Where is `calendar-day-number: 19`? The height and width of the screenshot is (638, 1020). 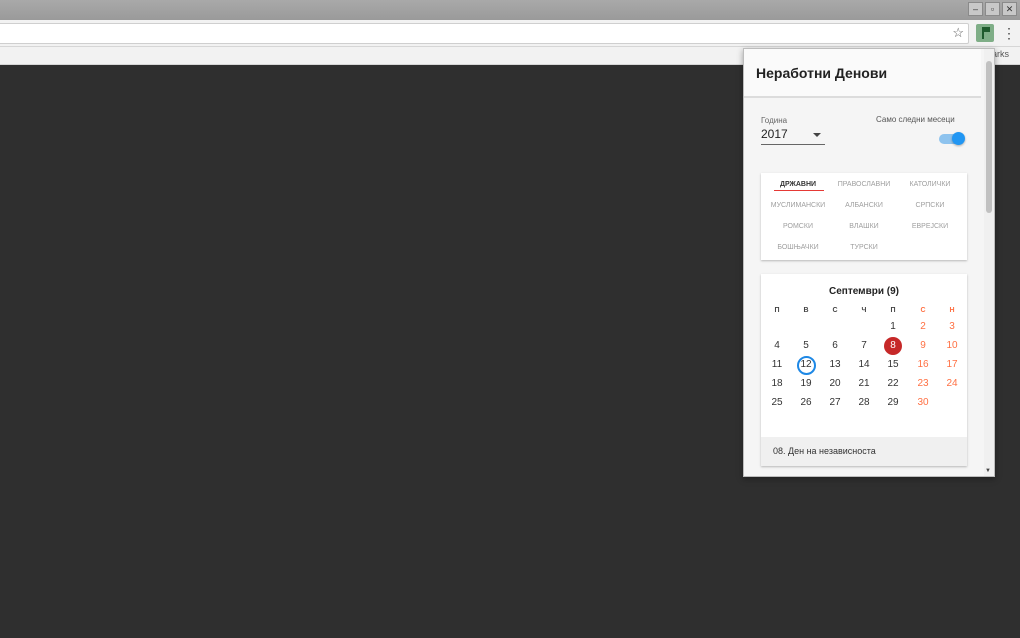
calendar-day-number: 19 is located at coordinates (806, 383).